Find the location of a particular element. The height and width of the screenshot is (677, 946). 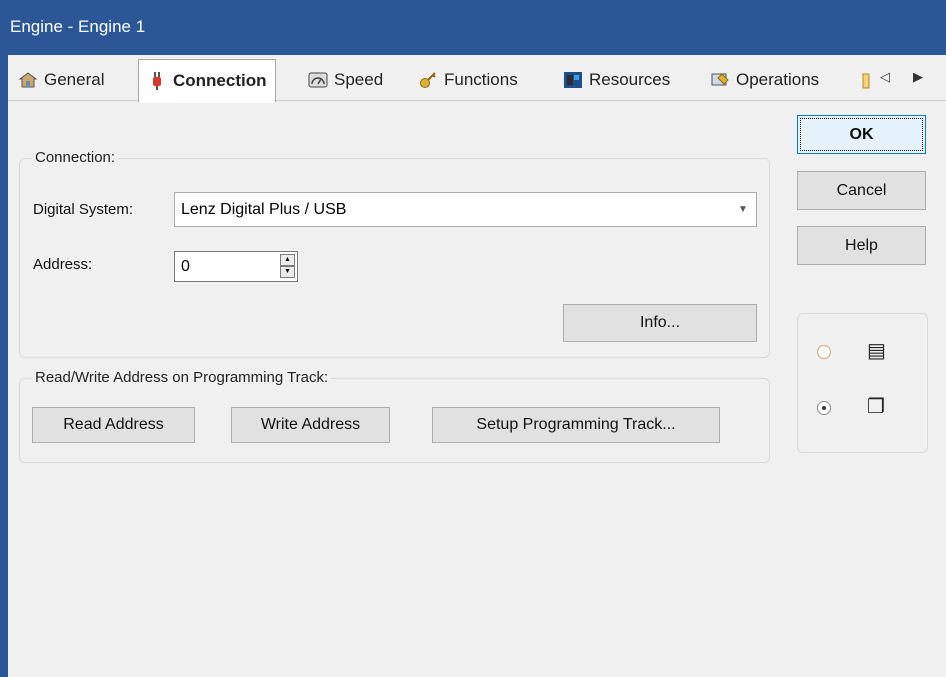

read-address-button: Read Address is located at coordinates (113, 425).